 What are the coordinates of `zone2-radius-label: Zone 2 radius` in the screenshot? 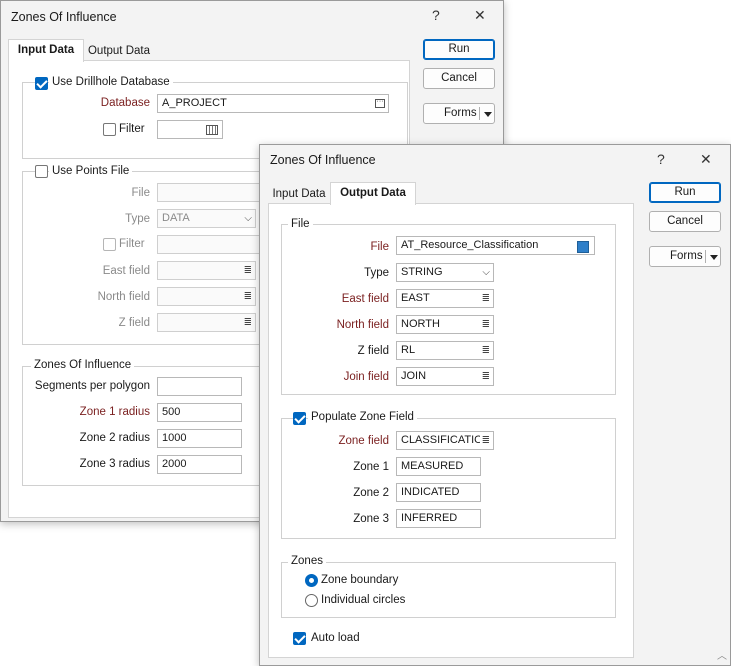 It's located at (114, 438).